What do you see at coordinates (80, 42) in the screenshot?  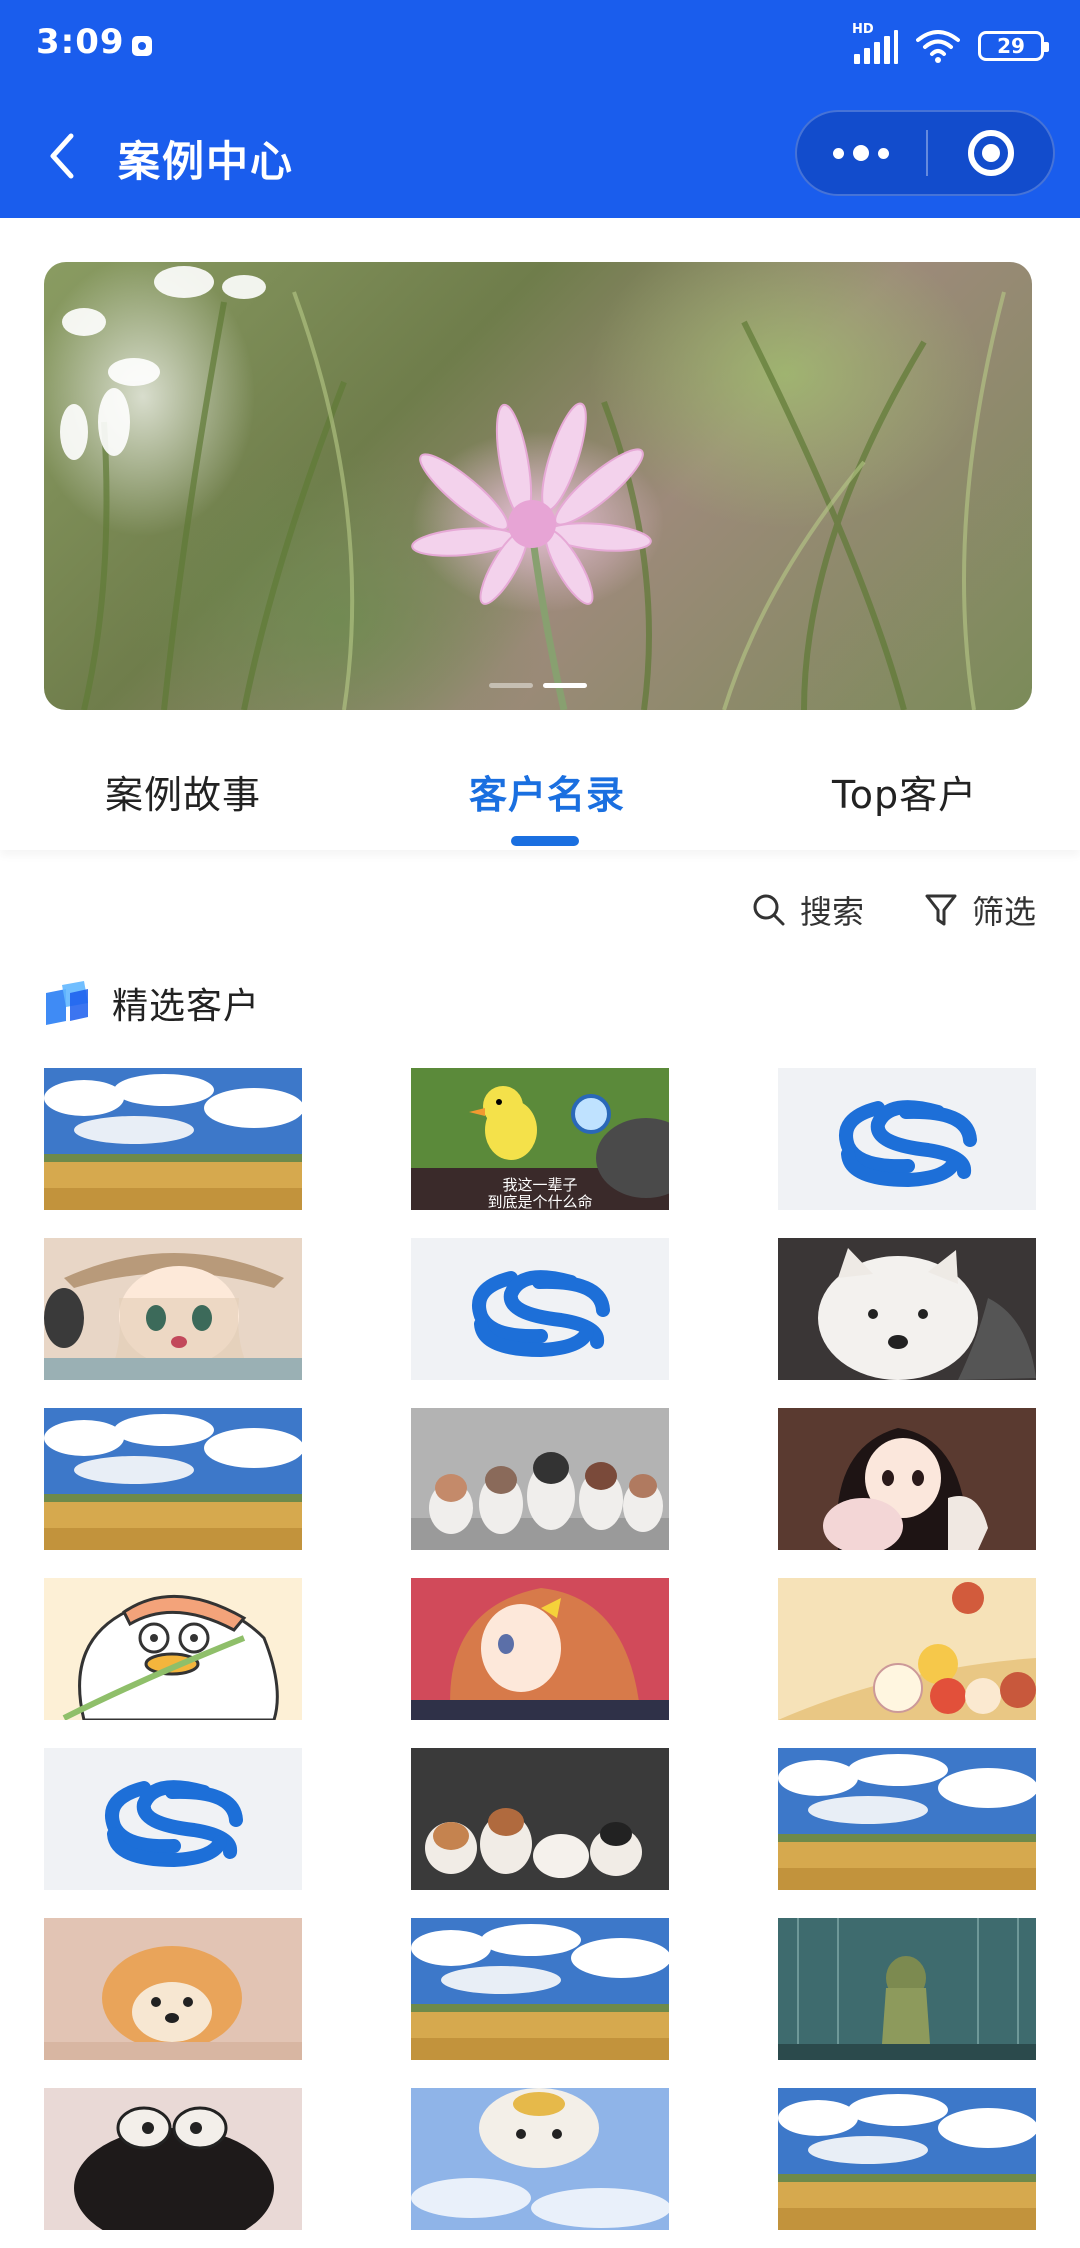 I see `status-time: 3:09` at bounding box center [80, 42].